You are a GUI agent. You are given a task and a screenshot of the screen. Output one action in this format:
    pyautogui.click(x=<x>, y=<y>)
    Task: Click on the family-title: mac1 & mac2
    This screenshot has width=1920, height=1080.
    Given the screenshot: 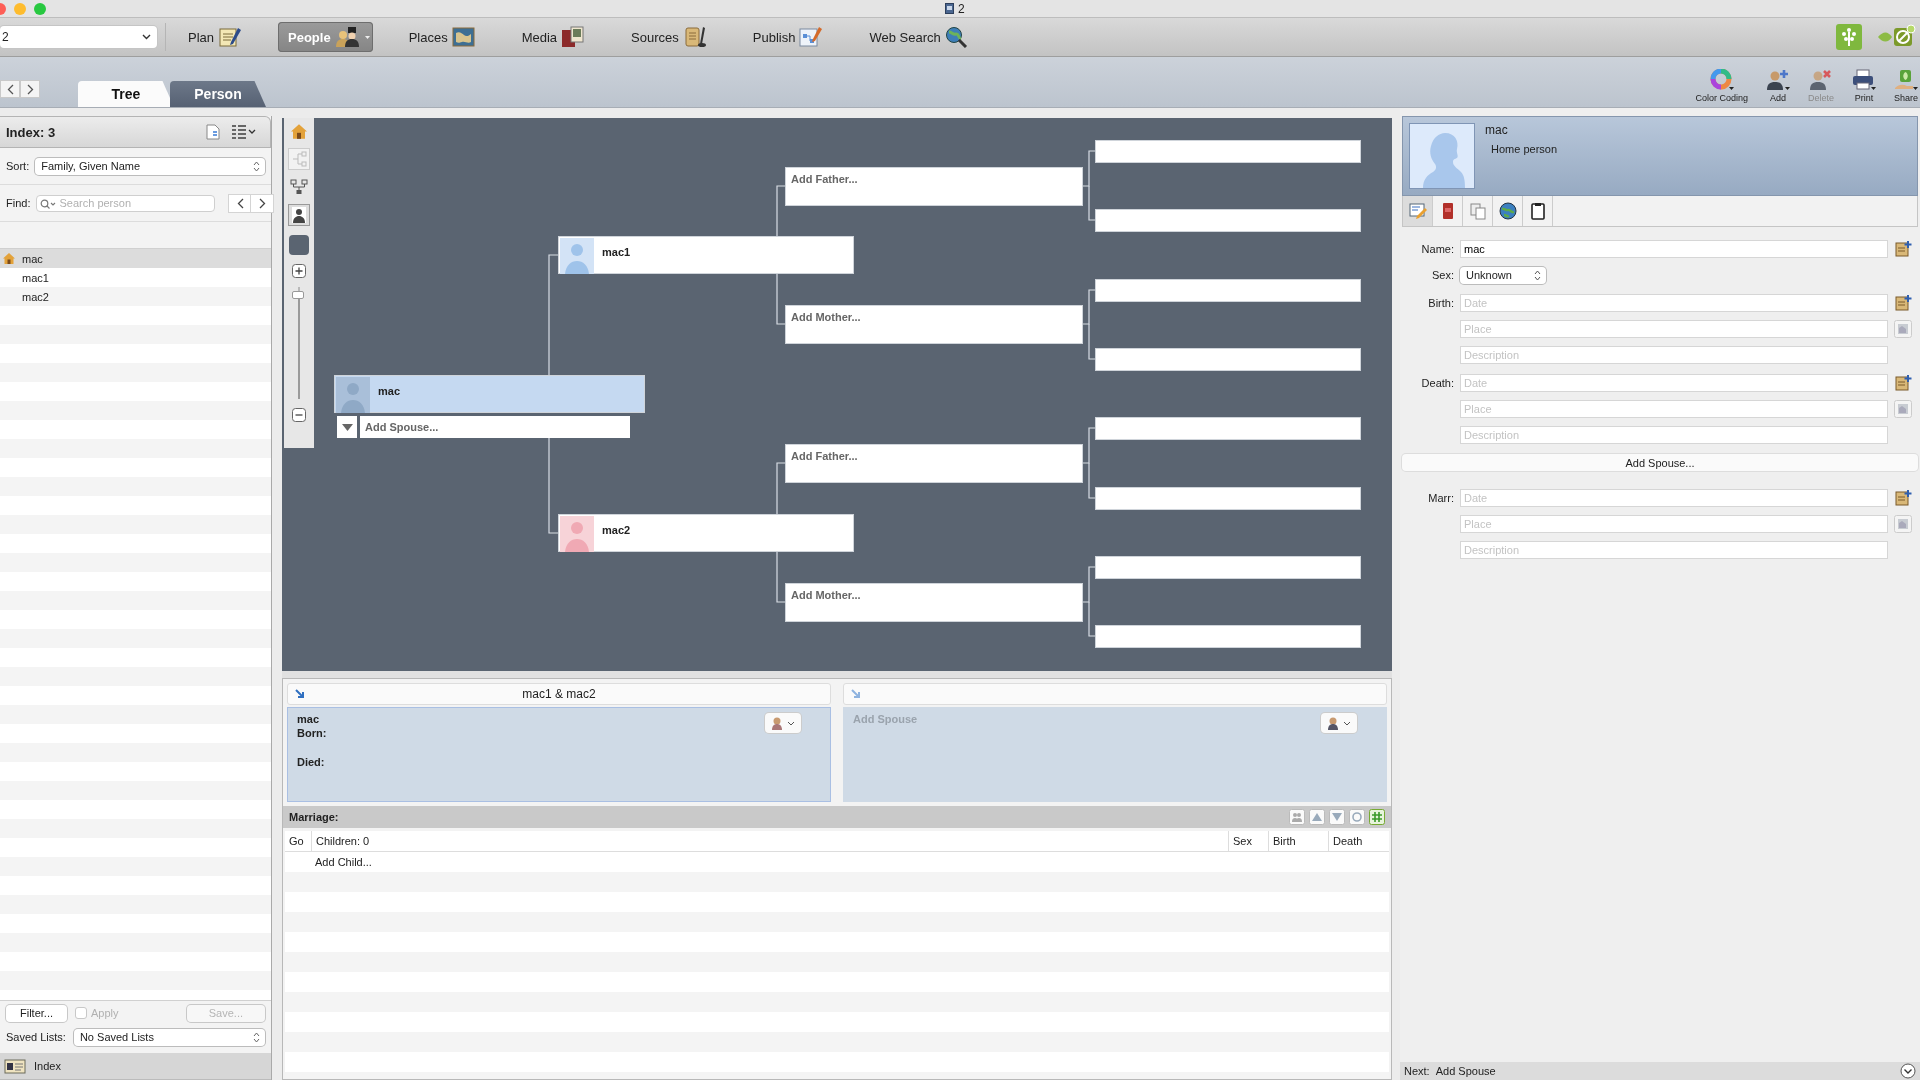 What is the action you would take?
    pyautogui.click(x=559, y=694)
    